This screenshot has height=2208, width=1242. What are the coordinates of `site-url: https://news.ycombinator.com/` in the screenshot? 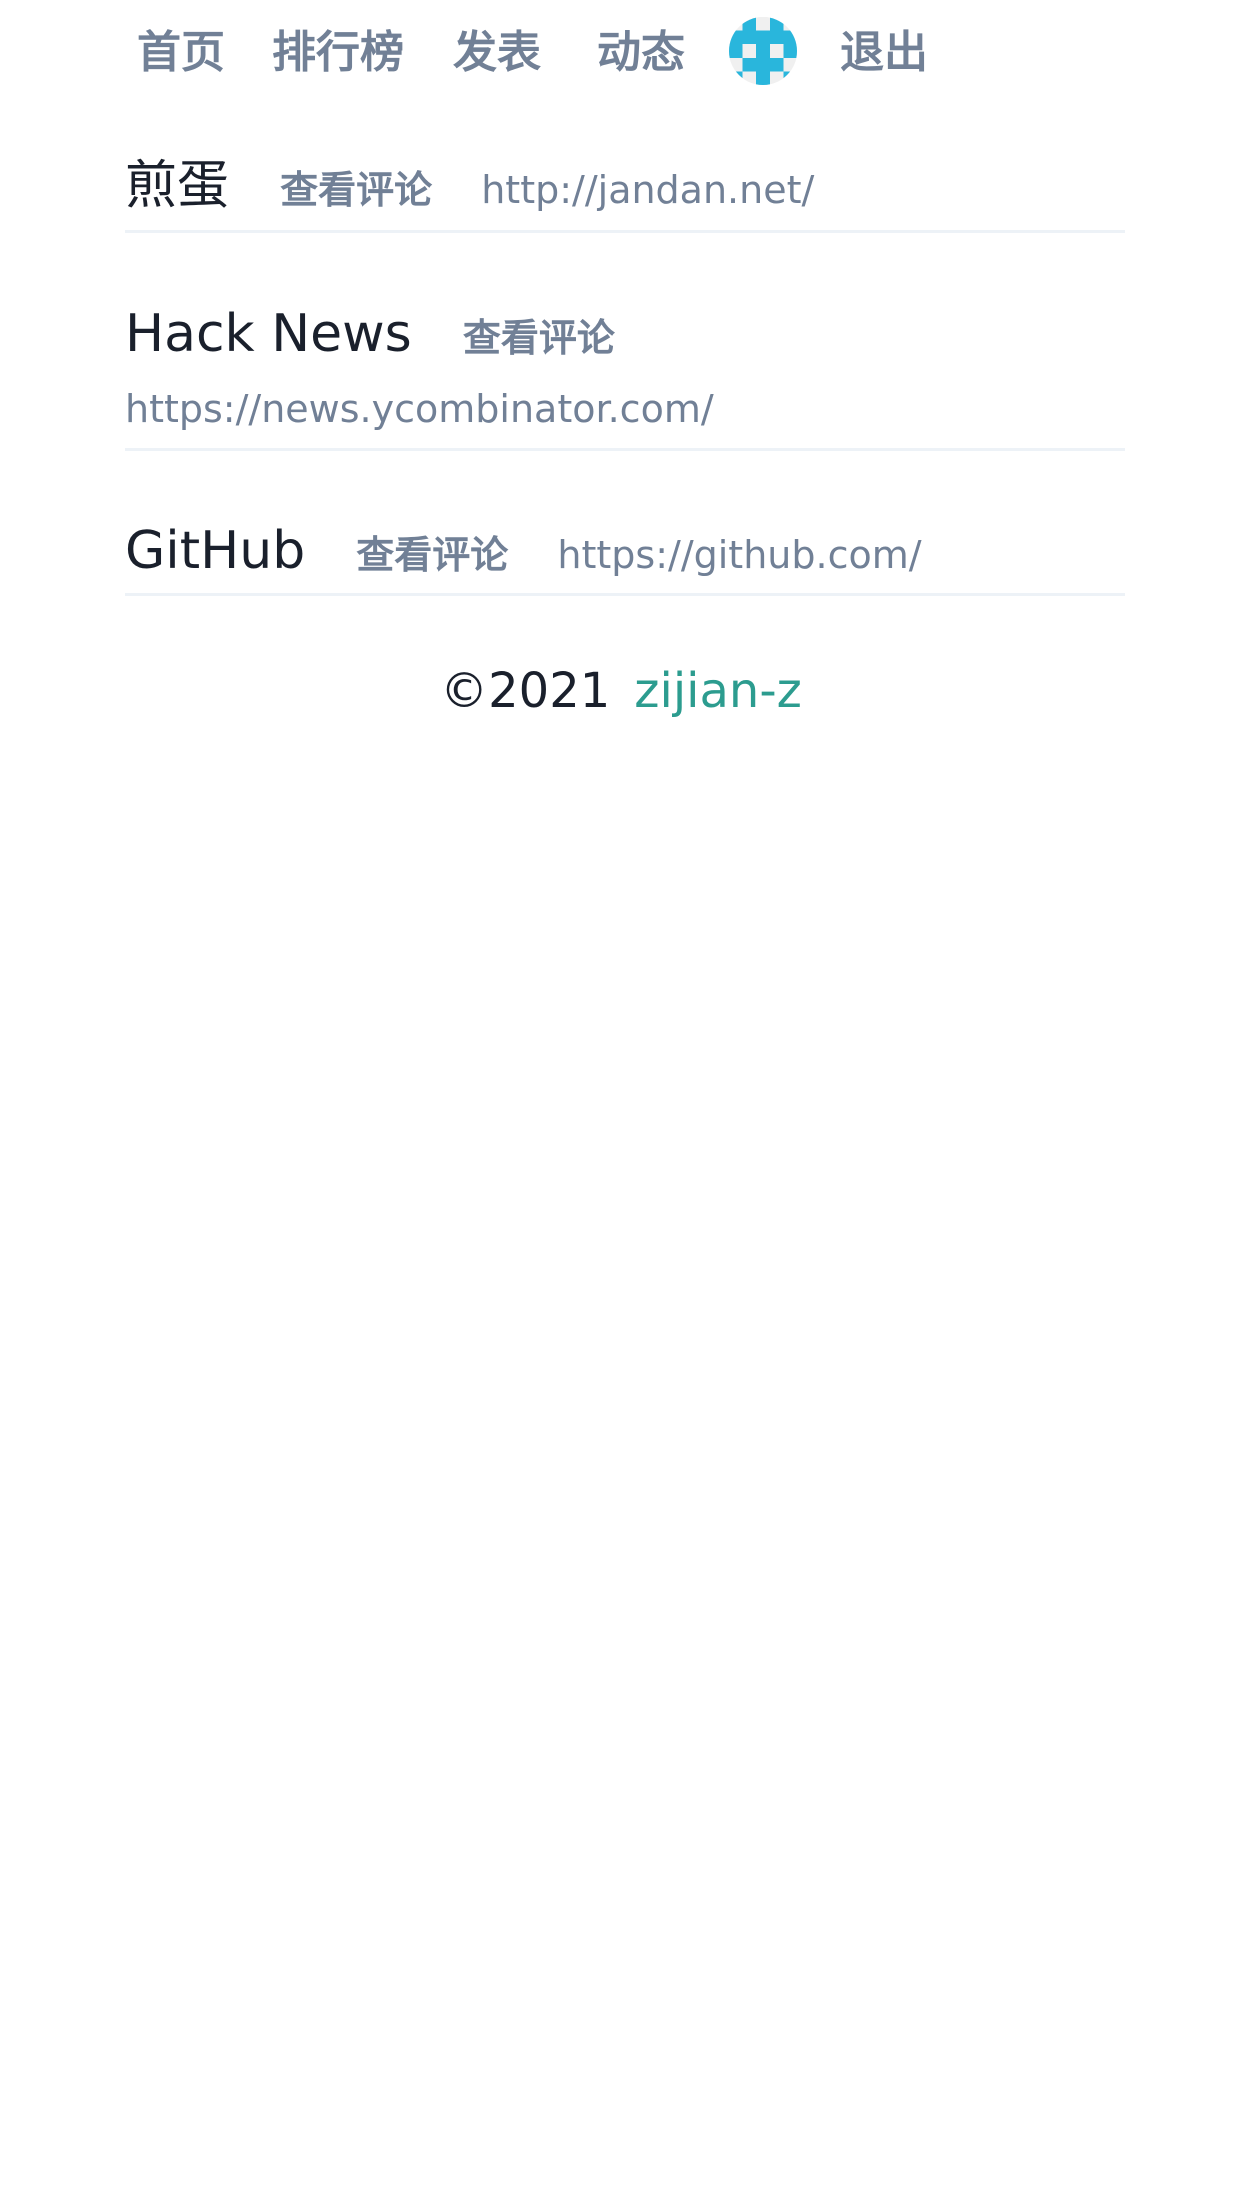 It's located at (419, 409).